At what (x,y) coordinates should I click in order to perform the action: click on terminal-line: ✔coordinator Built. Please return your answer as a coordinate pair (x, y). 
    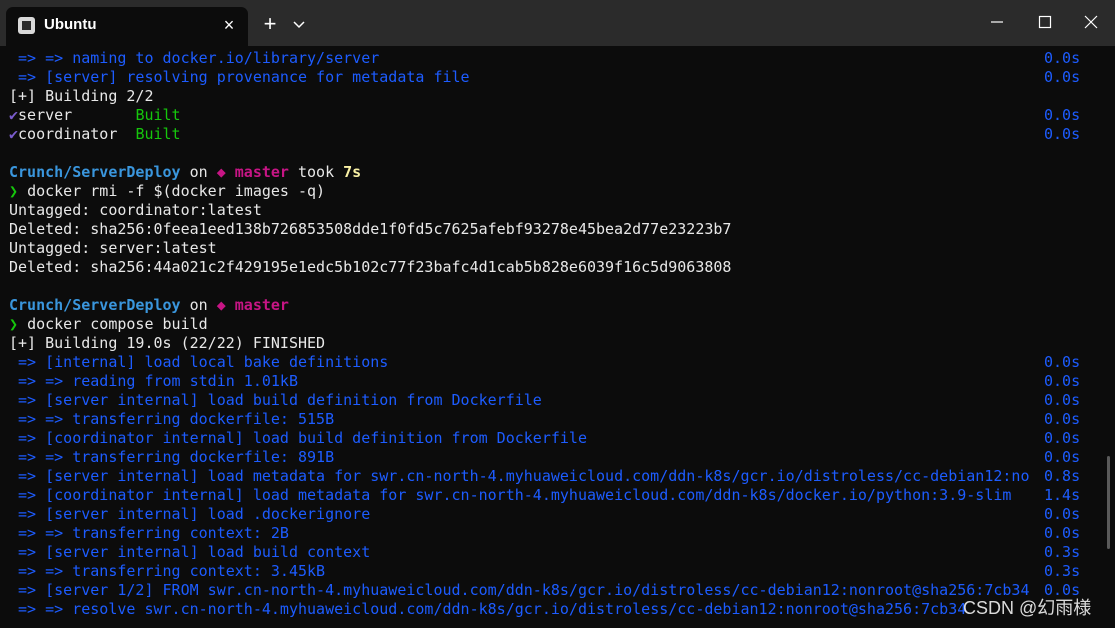
    Looking at the image, I should click on (559, 134).